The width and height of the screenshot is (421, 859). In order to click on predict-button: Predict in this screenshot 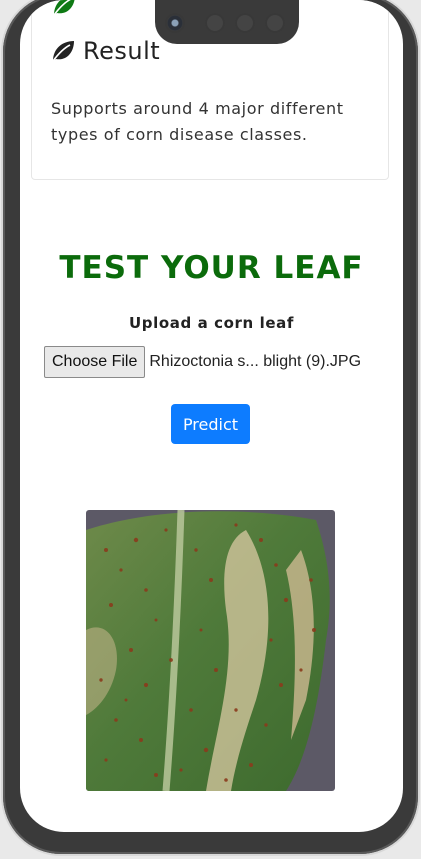, I will do `click(210, 424)`.